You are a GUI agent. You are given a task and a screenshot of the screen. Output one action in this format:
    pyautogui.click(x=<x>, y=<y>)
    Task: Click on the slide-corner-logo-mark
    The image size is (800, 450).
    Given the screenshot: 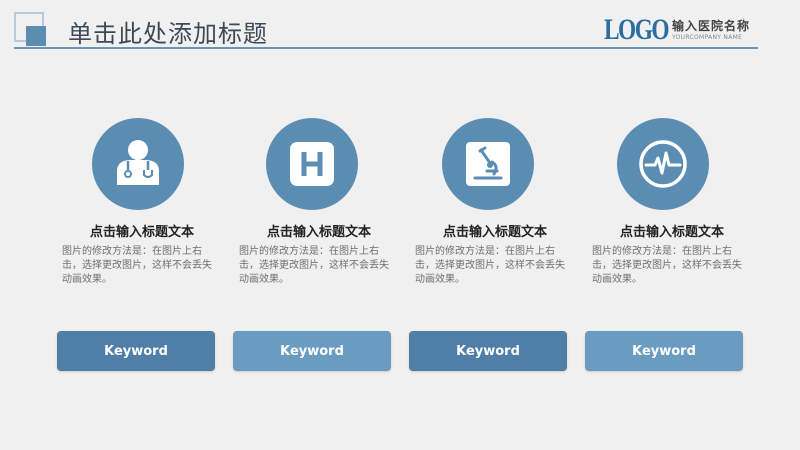 What is the action you would take?
    pyautogui.click(x=32, y=30)
    